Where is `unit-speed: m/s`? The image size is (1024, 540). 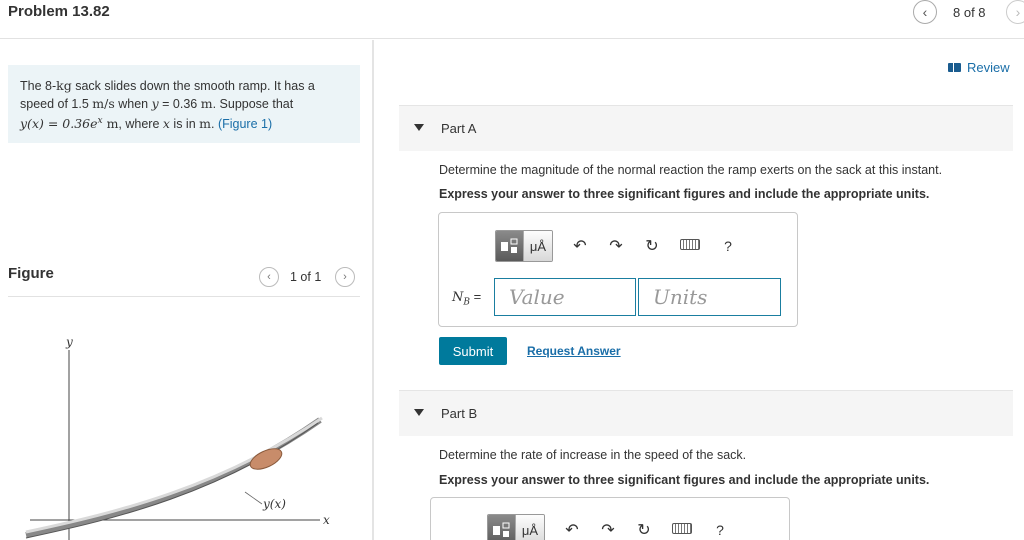
unit-speed: m/s is located at coordinates (103, 103).